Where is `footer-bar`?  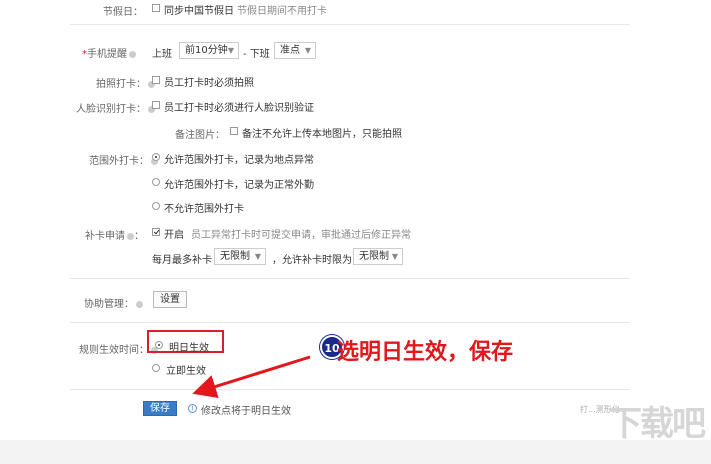 footer-bar is located at coordinates (355, 452).